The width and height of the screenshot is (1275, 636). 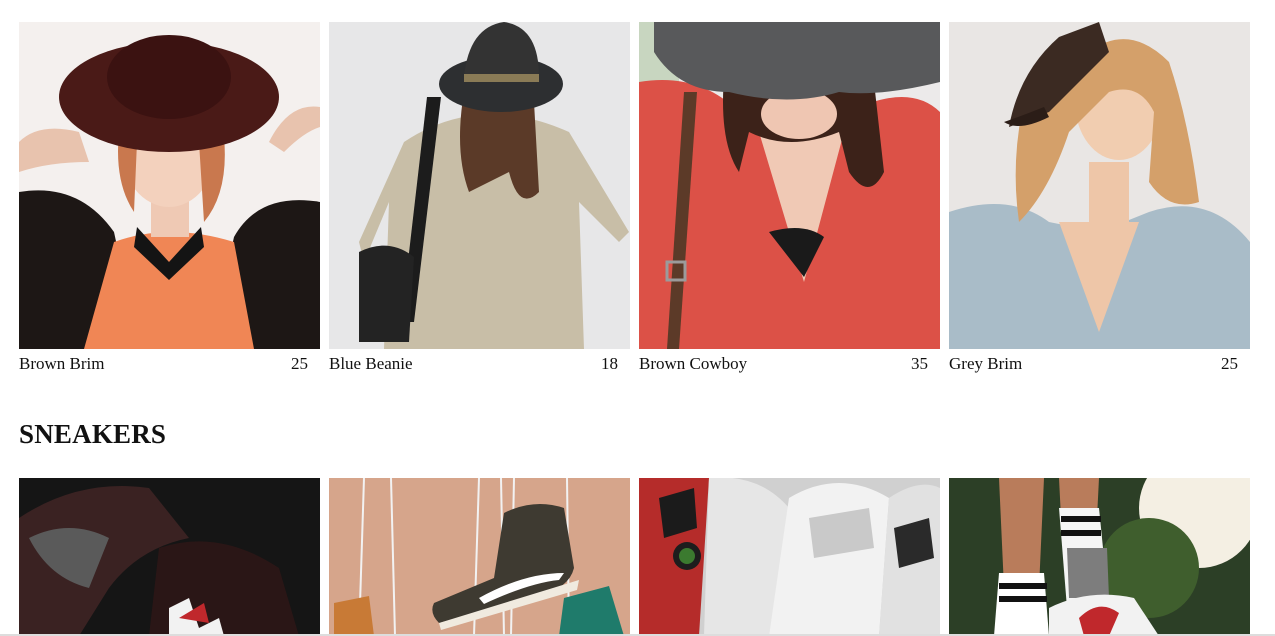 I want to click on product-card-brown-brim: Brown Brim 25, so click(x=169, y=198).